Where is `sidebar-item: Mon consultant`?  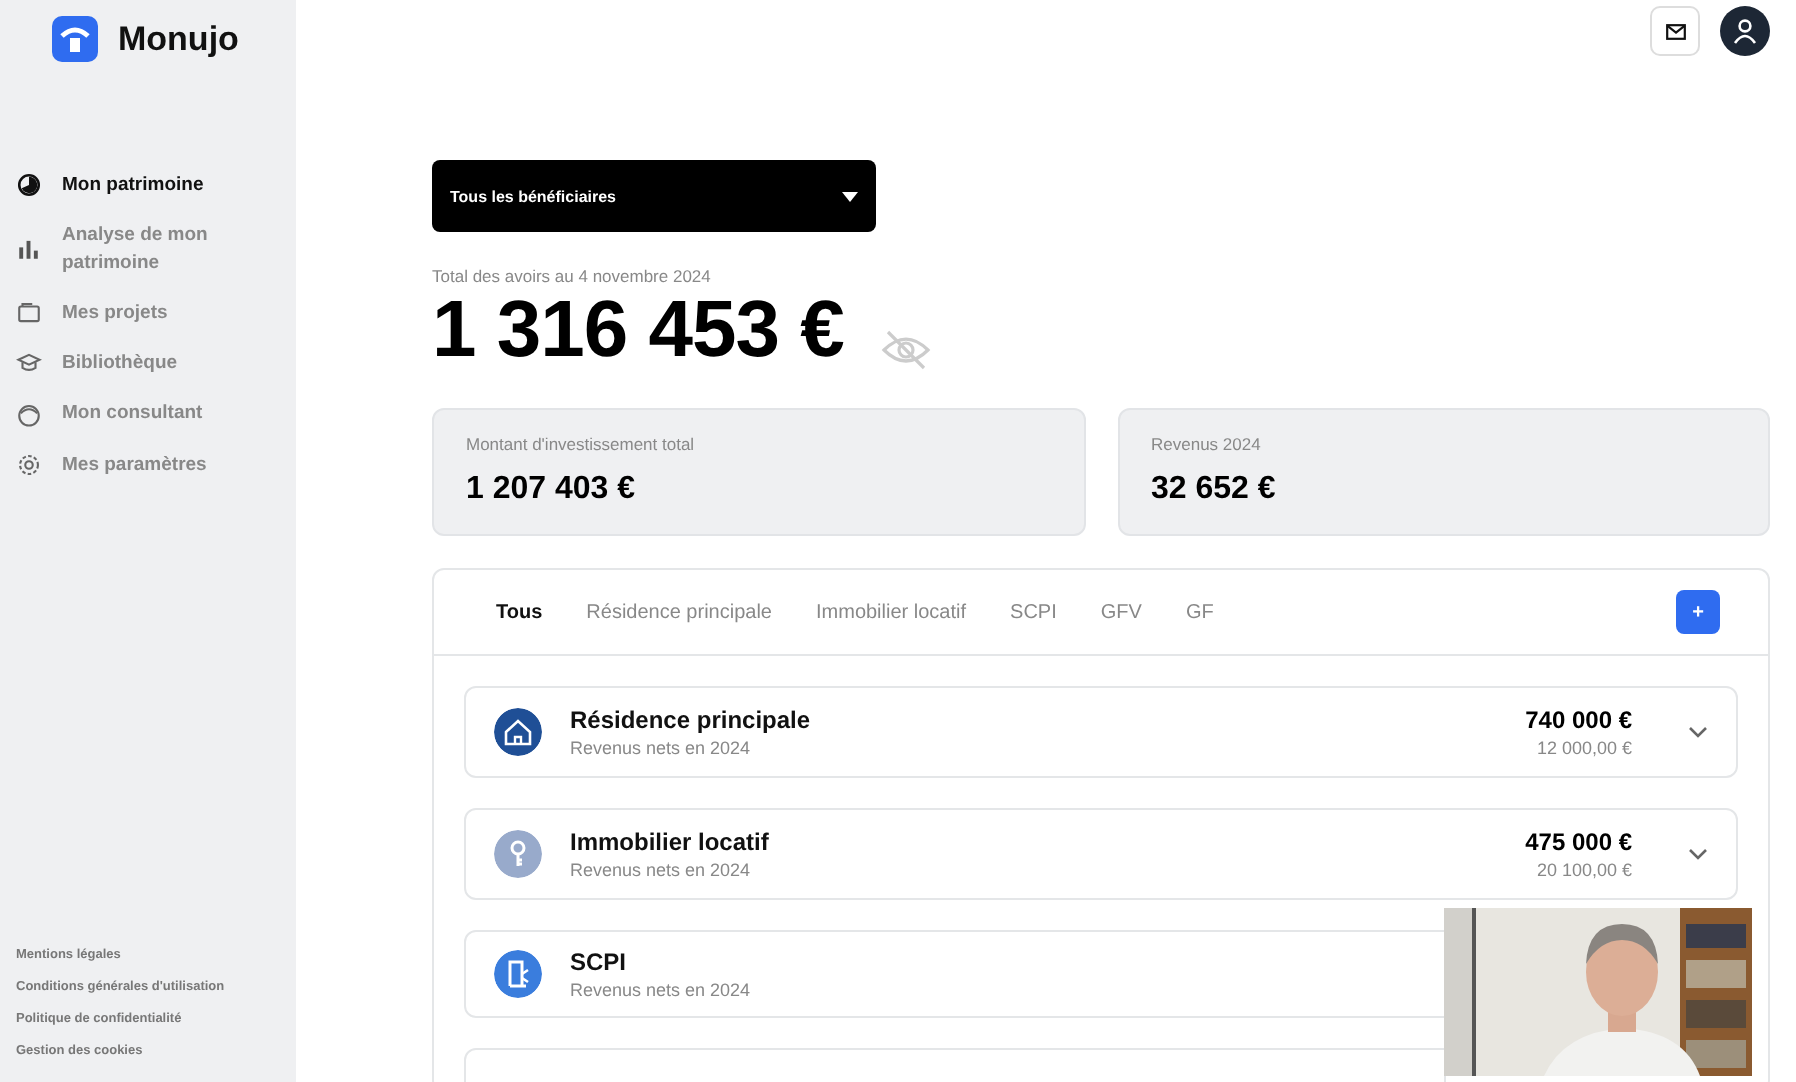 sidebar-item: Mon consultant is located at coordinates (148, 414).